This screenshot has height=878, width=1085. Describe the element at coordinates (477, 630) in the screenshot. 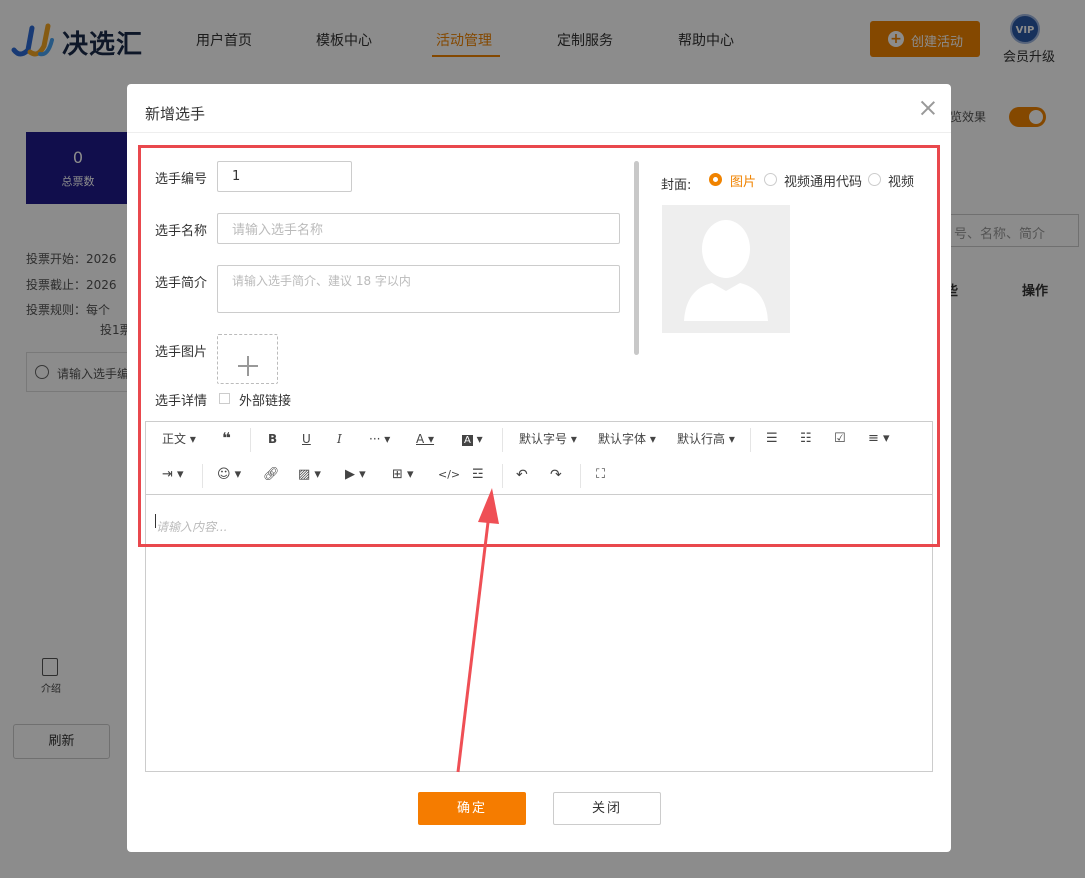

I see `annotation-arrow-icon` at that location.